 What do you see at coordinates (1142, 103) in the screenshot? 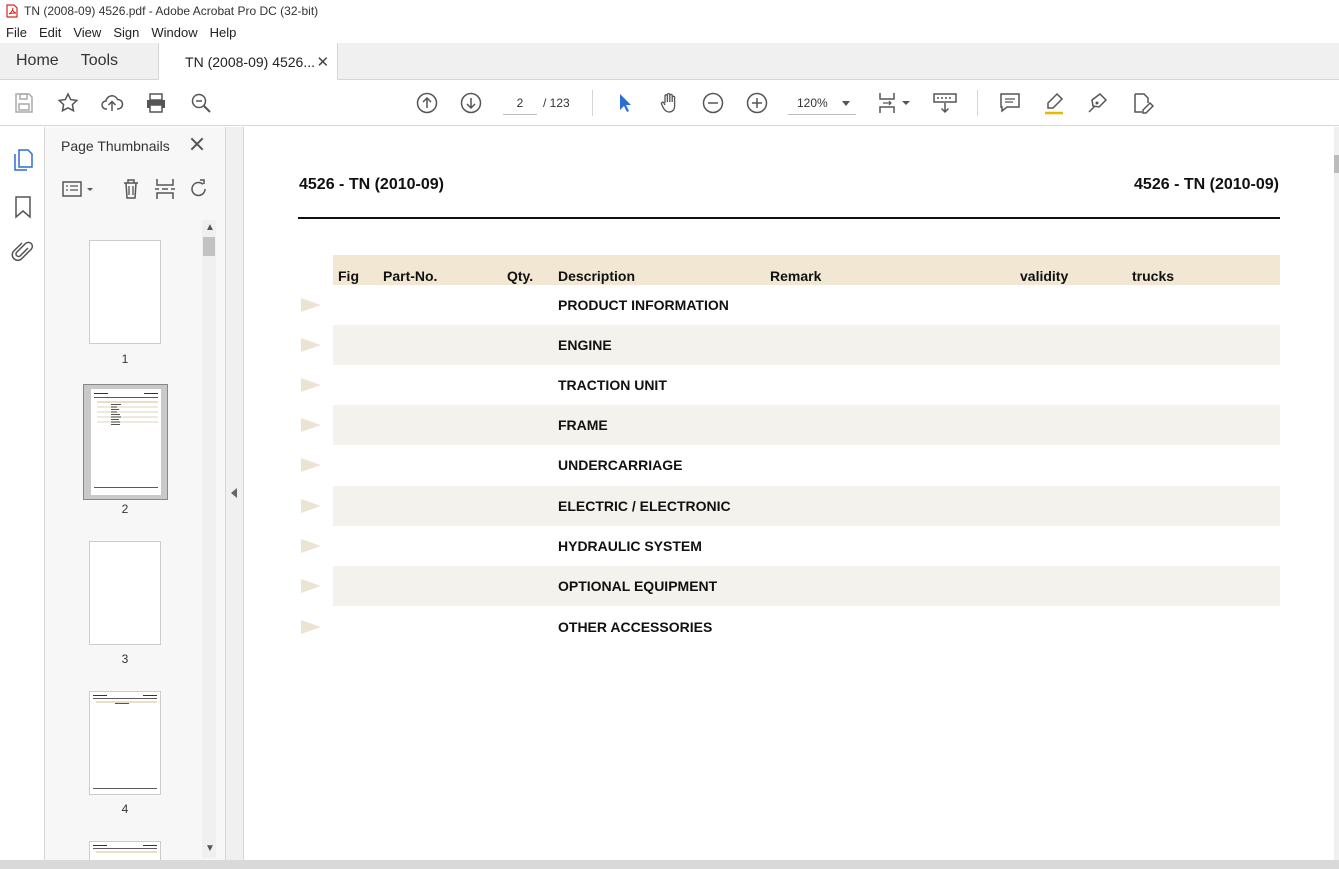
I see `edit-document-icon` at bounding box center [1142, 103].